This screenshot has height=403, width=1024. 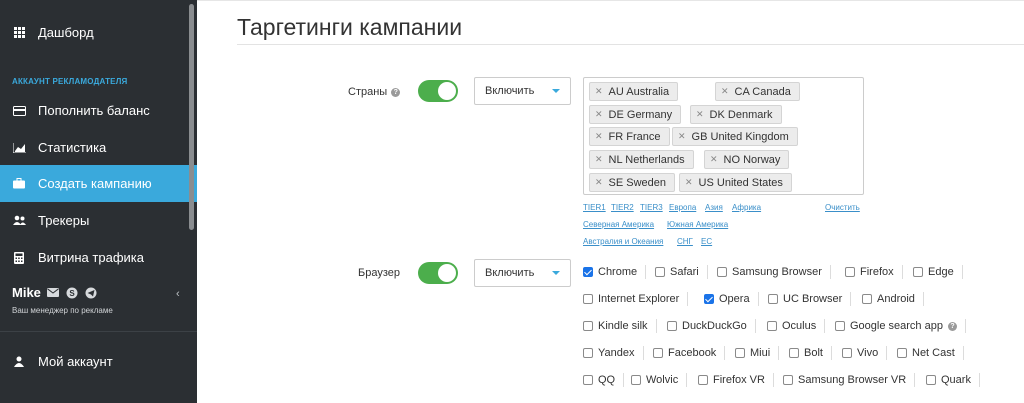 What do you see at coordinates (604, 380) in the screenshot?
I see `browser-option-qq: QQ` at bounding box center [604, 380].